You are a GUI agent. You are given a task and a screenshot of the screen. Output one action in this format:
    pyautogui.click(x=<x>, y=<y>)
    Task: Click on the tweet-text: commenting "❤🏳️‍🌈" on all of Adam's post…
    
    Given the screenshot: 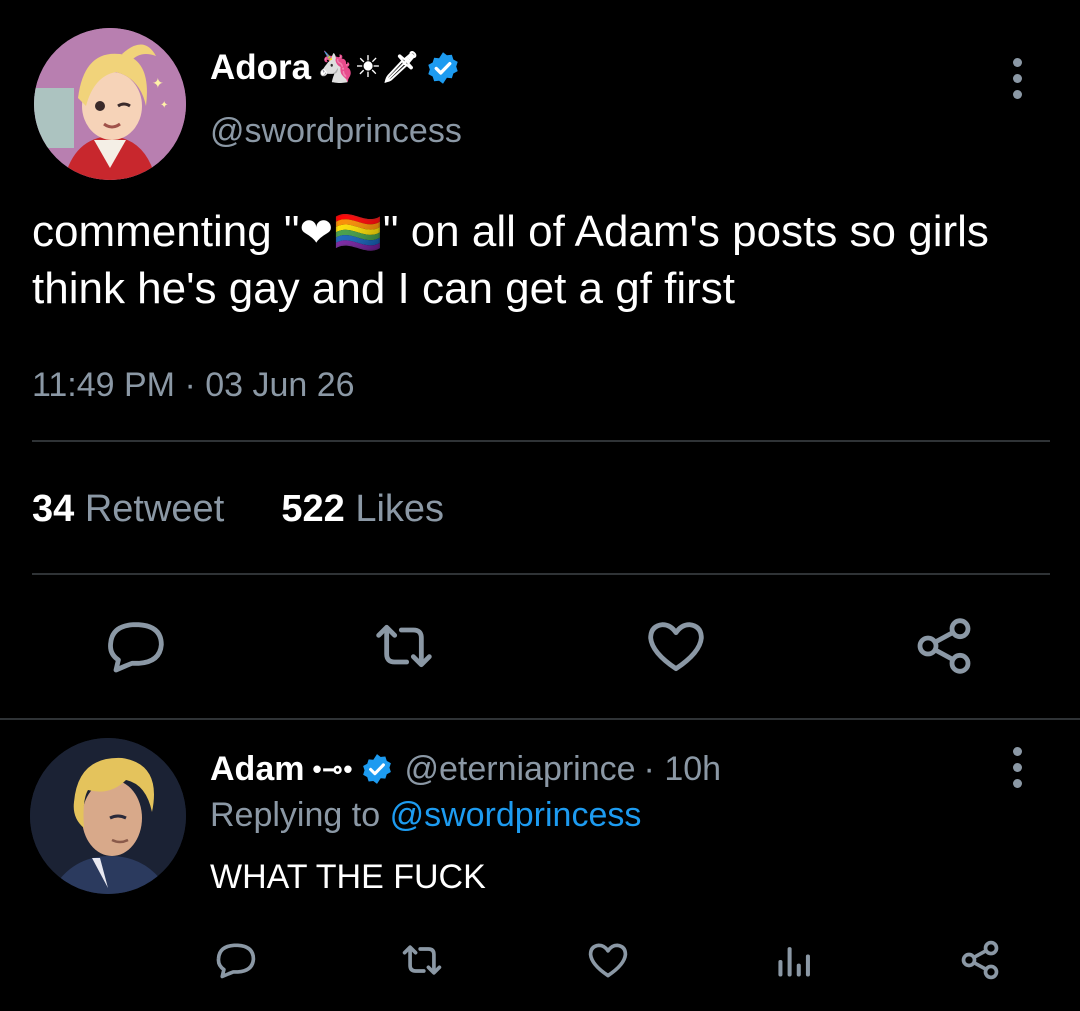 What is the action you would take?
    pyautogui.click(x=537, y=260)
    